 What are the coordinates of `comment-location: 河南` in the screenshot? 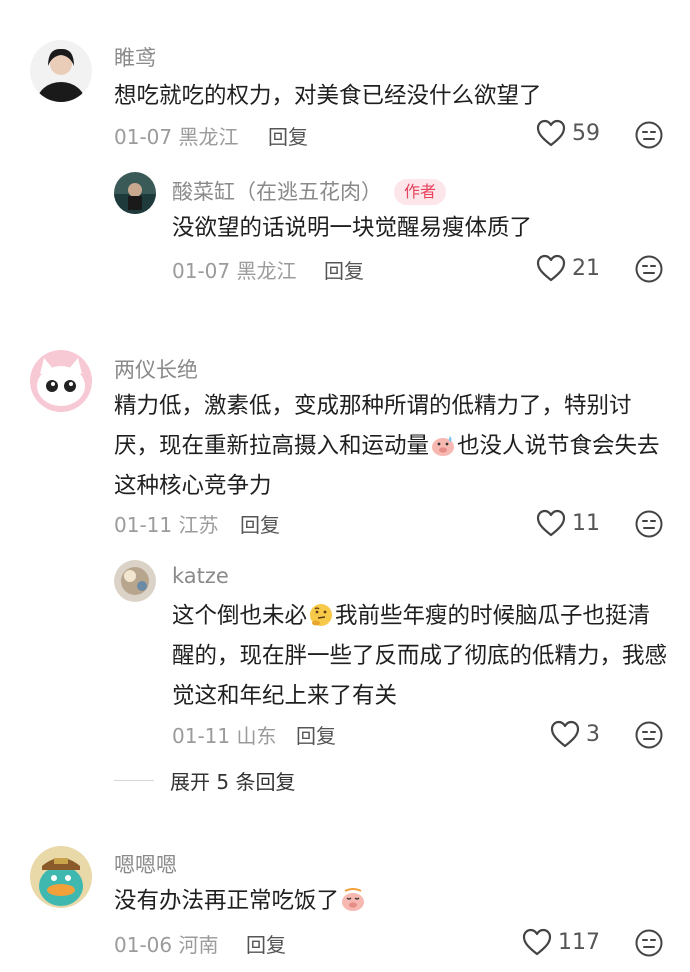 It's located at (198, 945).